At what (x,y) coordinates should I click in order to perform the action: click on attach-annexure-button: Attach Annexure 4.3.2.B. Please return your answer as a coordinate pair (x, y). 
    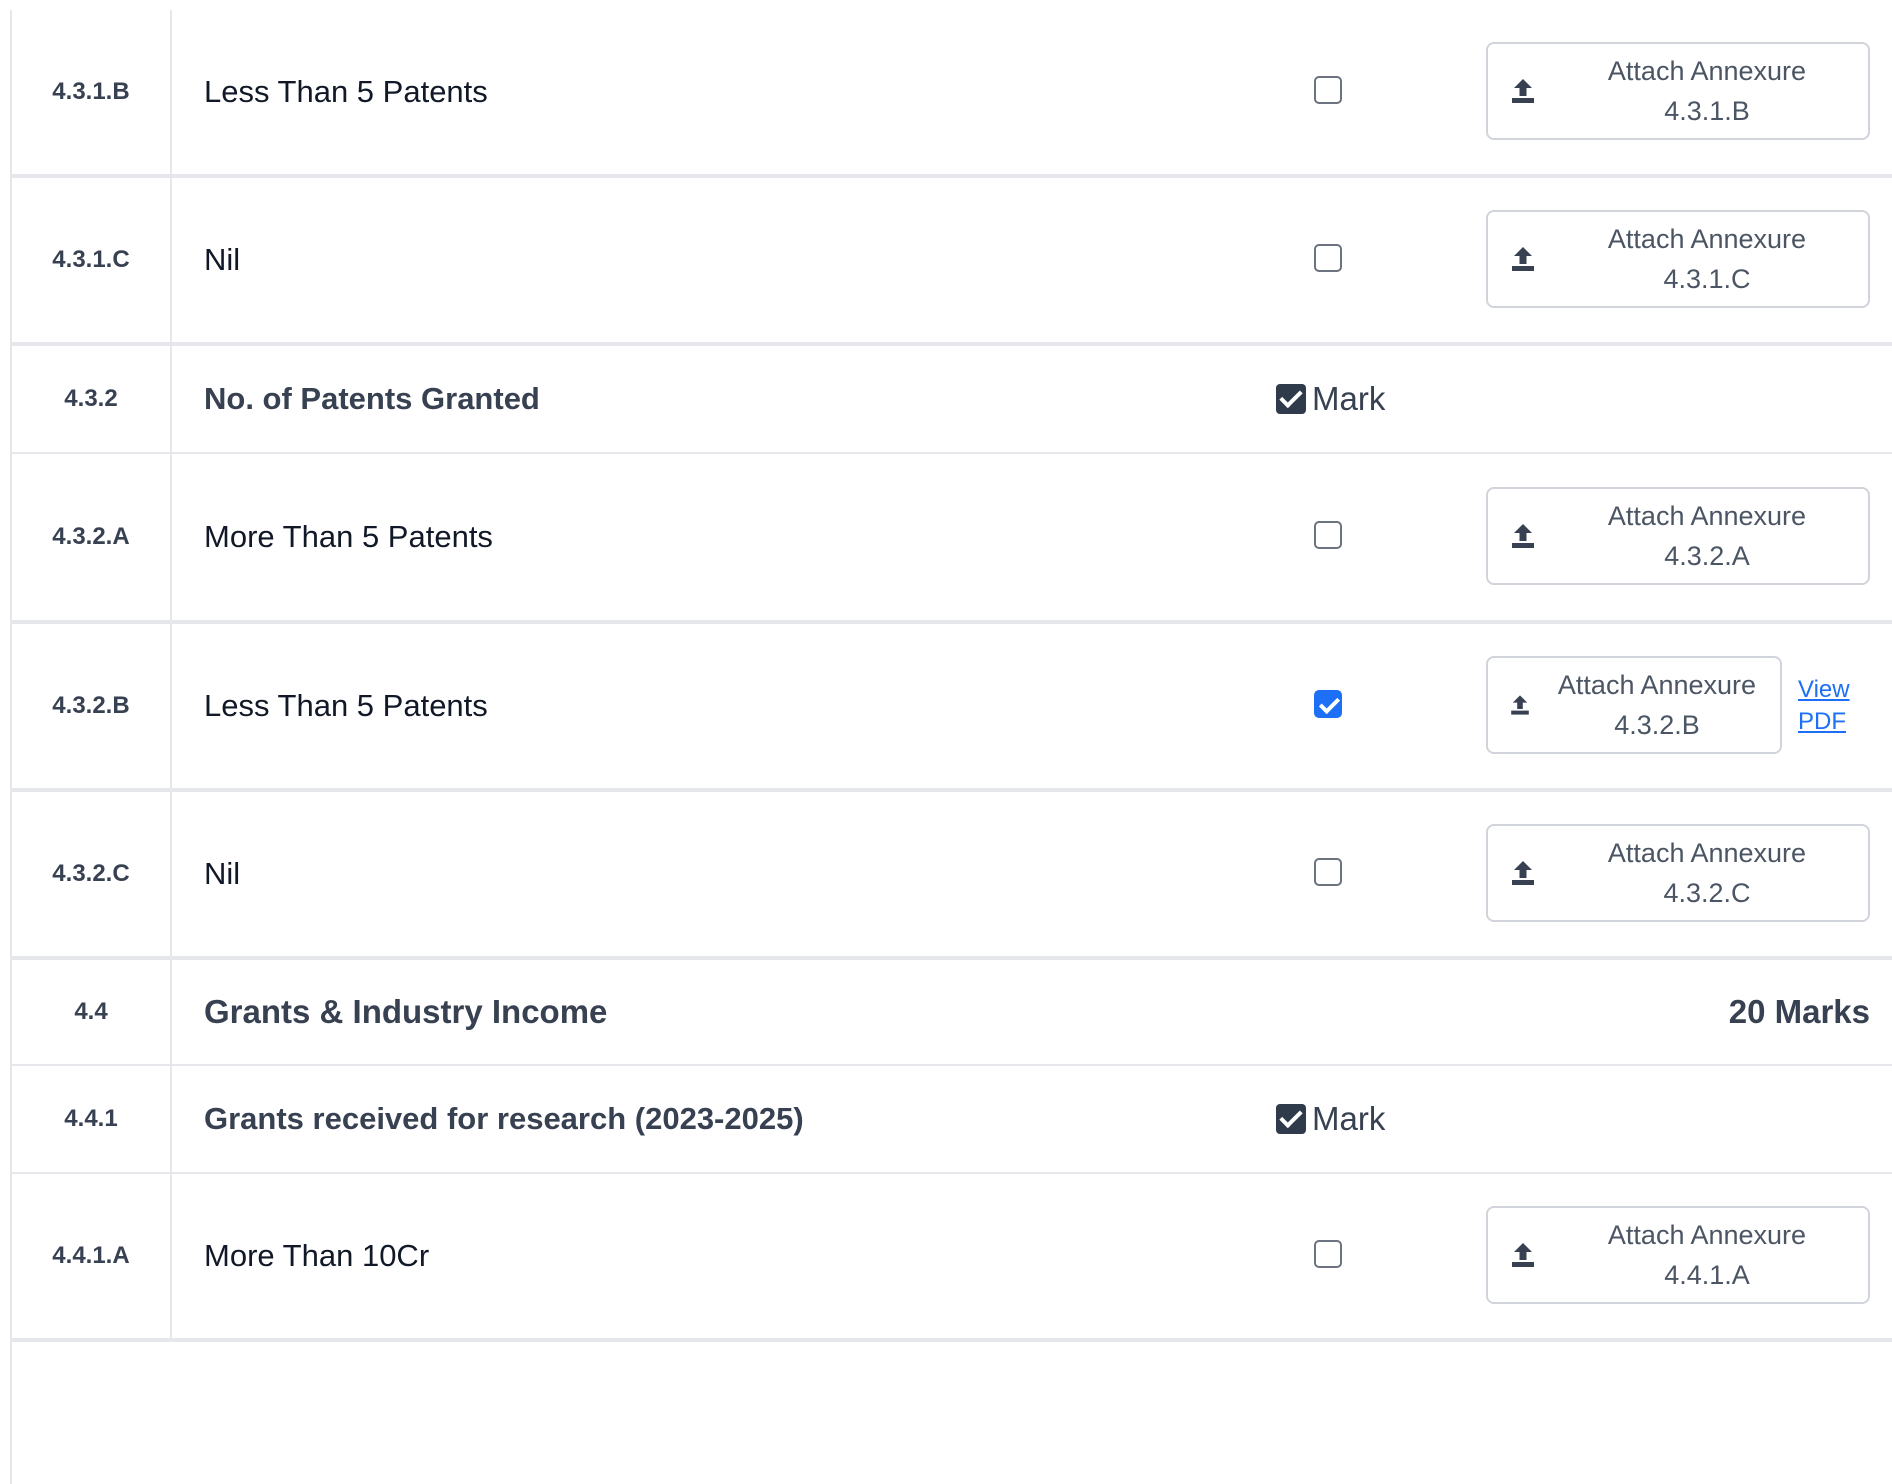
    Looking at the image, I should click on (1634, 705).